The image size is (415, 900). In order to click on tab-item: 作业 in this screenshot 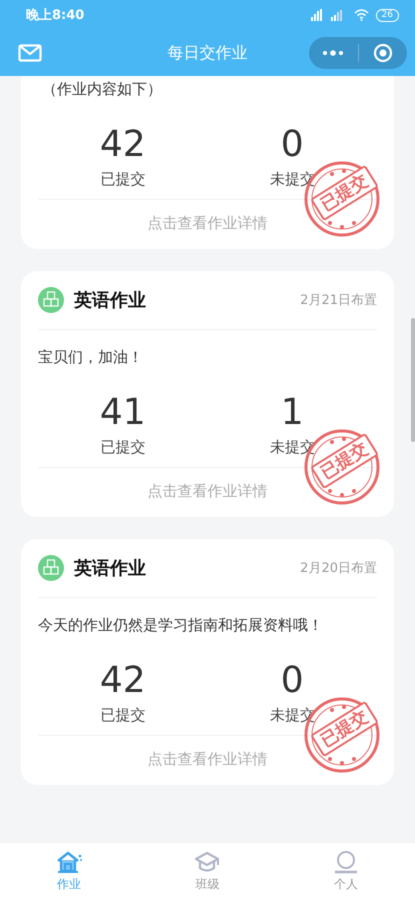, I will do `click(69, 871)`.